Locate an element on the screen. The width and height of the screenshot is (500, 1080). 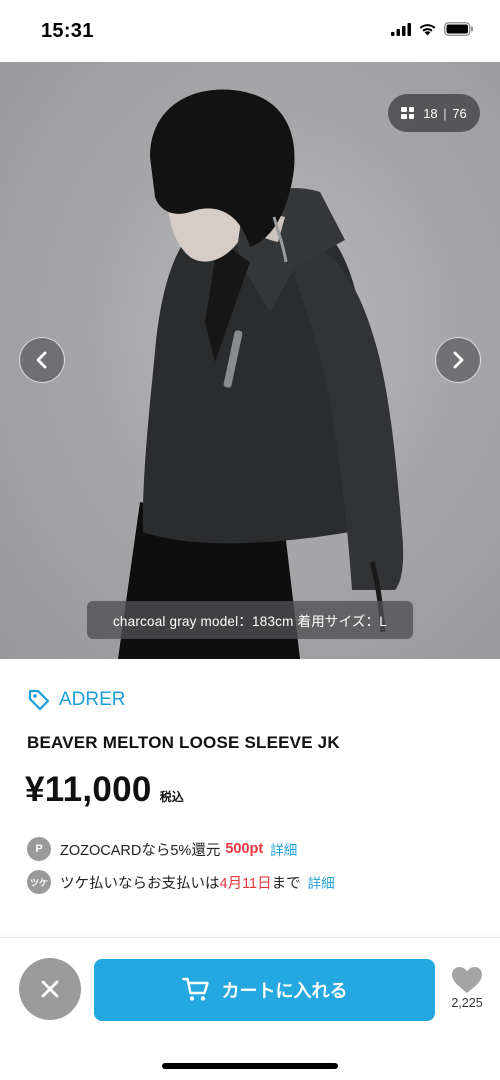
tsuke-text-before: ツケ払いならお支払いは is located at coordinates (140, 883).